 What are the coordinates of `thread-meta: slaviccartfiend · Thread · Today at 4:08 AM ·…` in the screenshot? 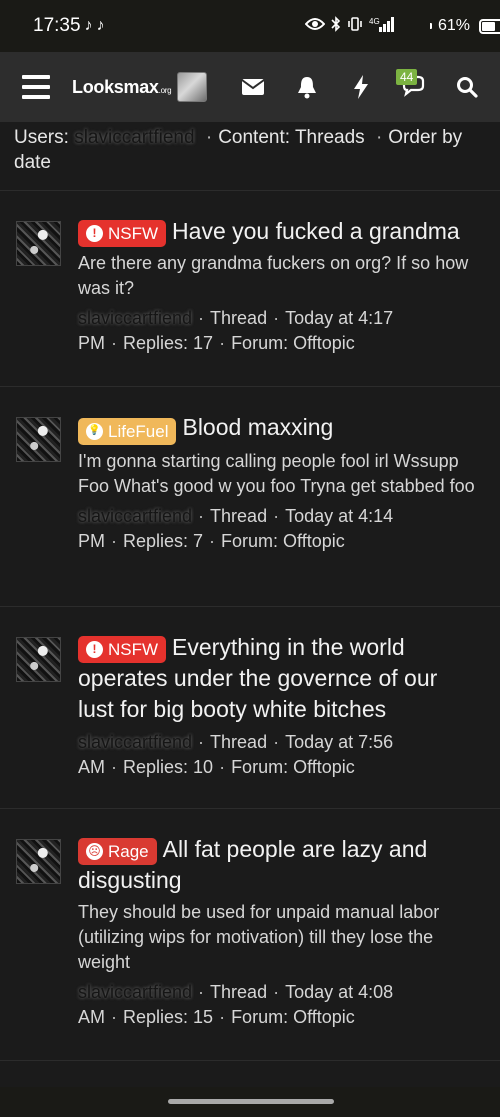 It's located at (236, 1004).